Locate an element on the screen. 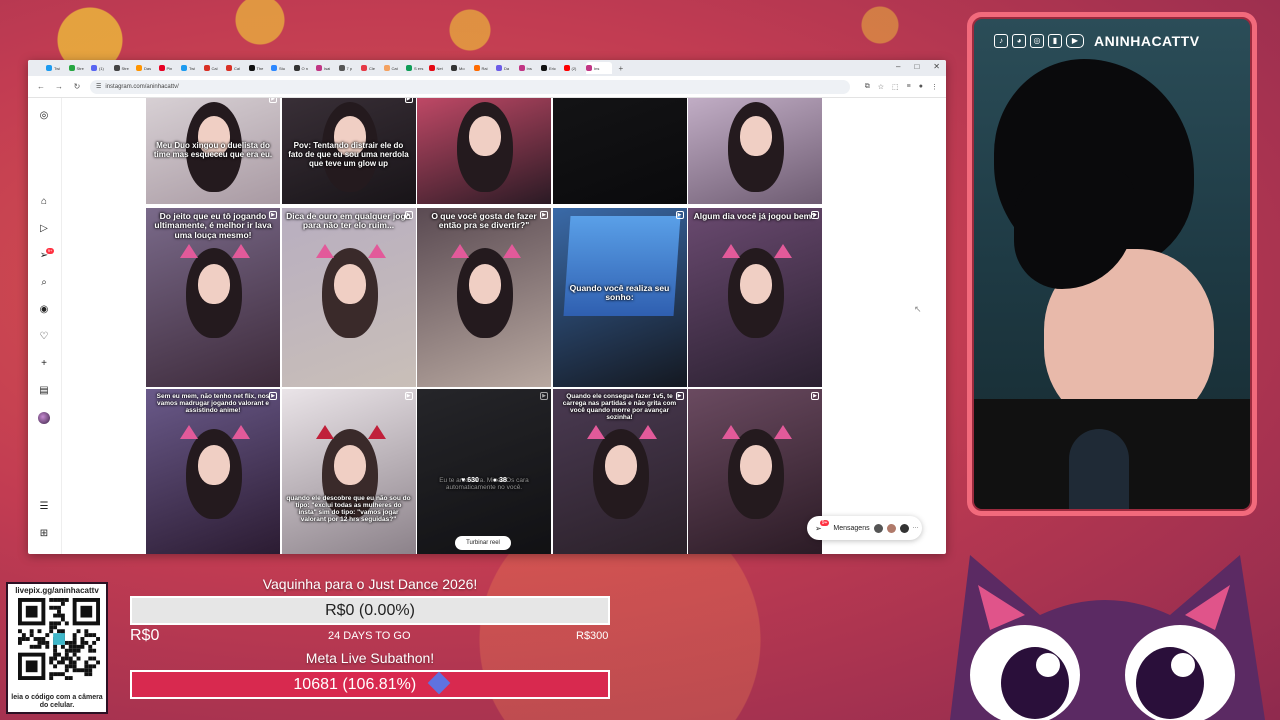  browser-tab: Pin is located at coordinates (169, 68).